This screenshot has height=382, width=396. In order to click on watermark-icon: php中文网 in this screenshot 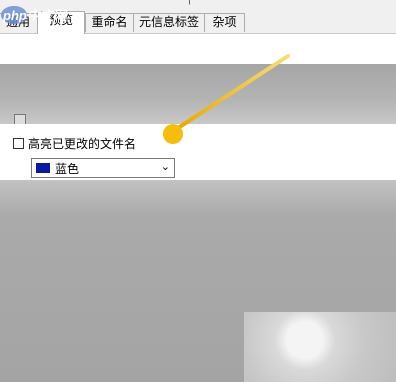, I will do `click(34, 15)`.